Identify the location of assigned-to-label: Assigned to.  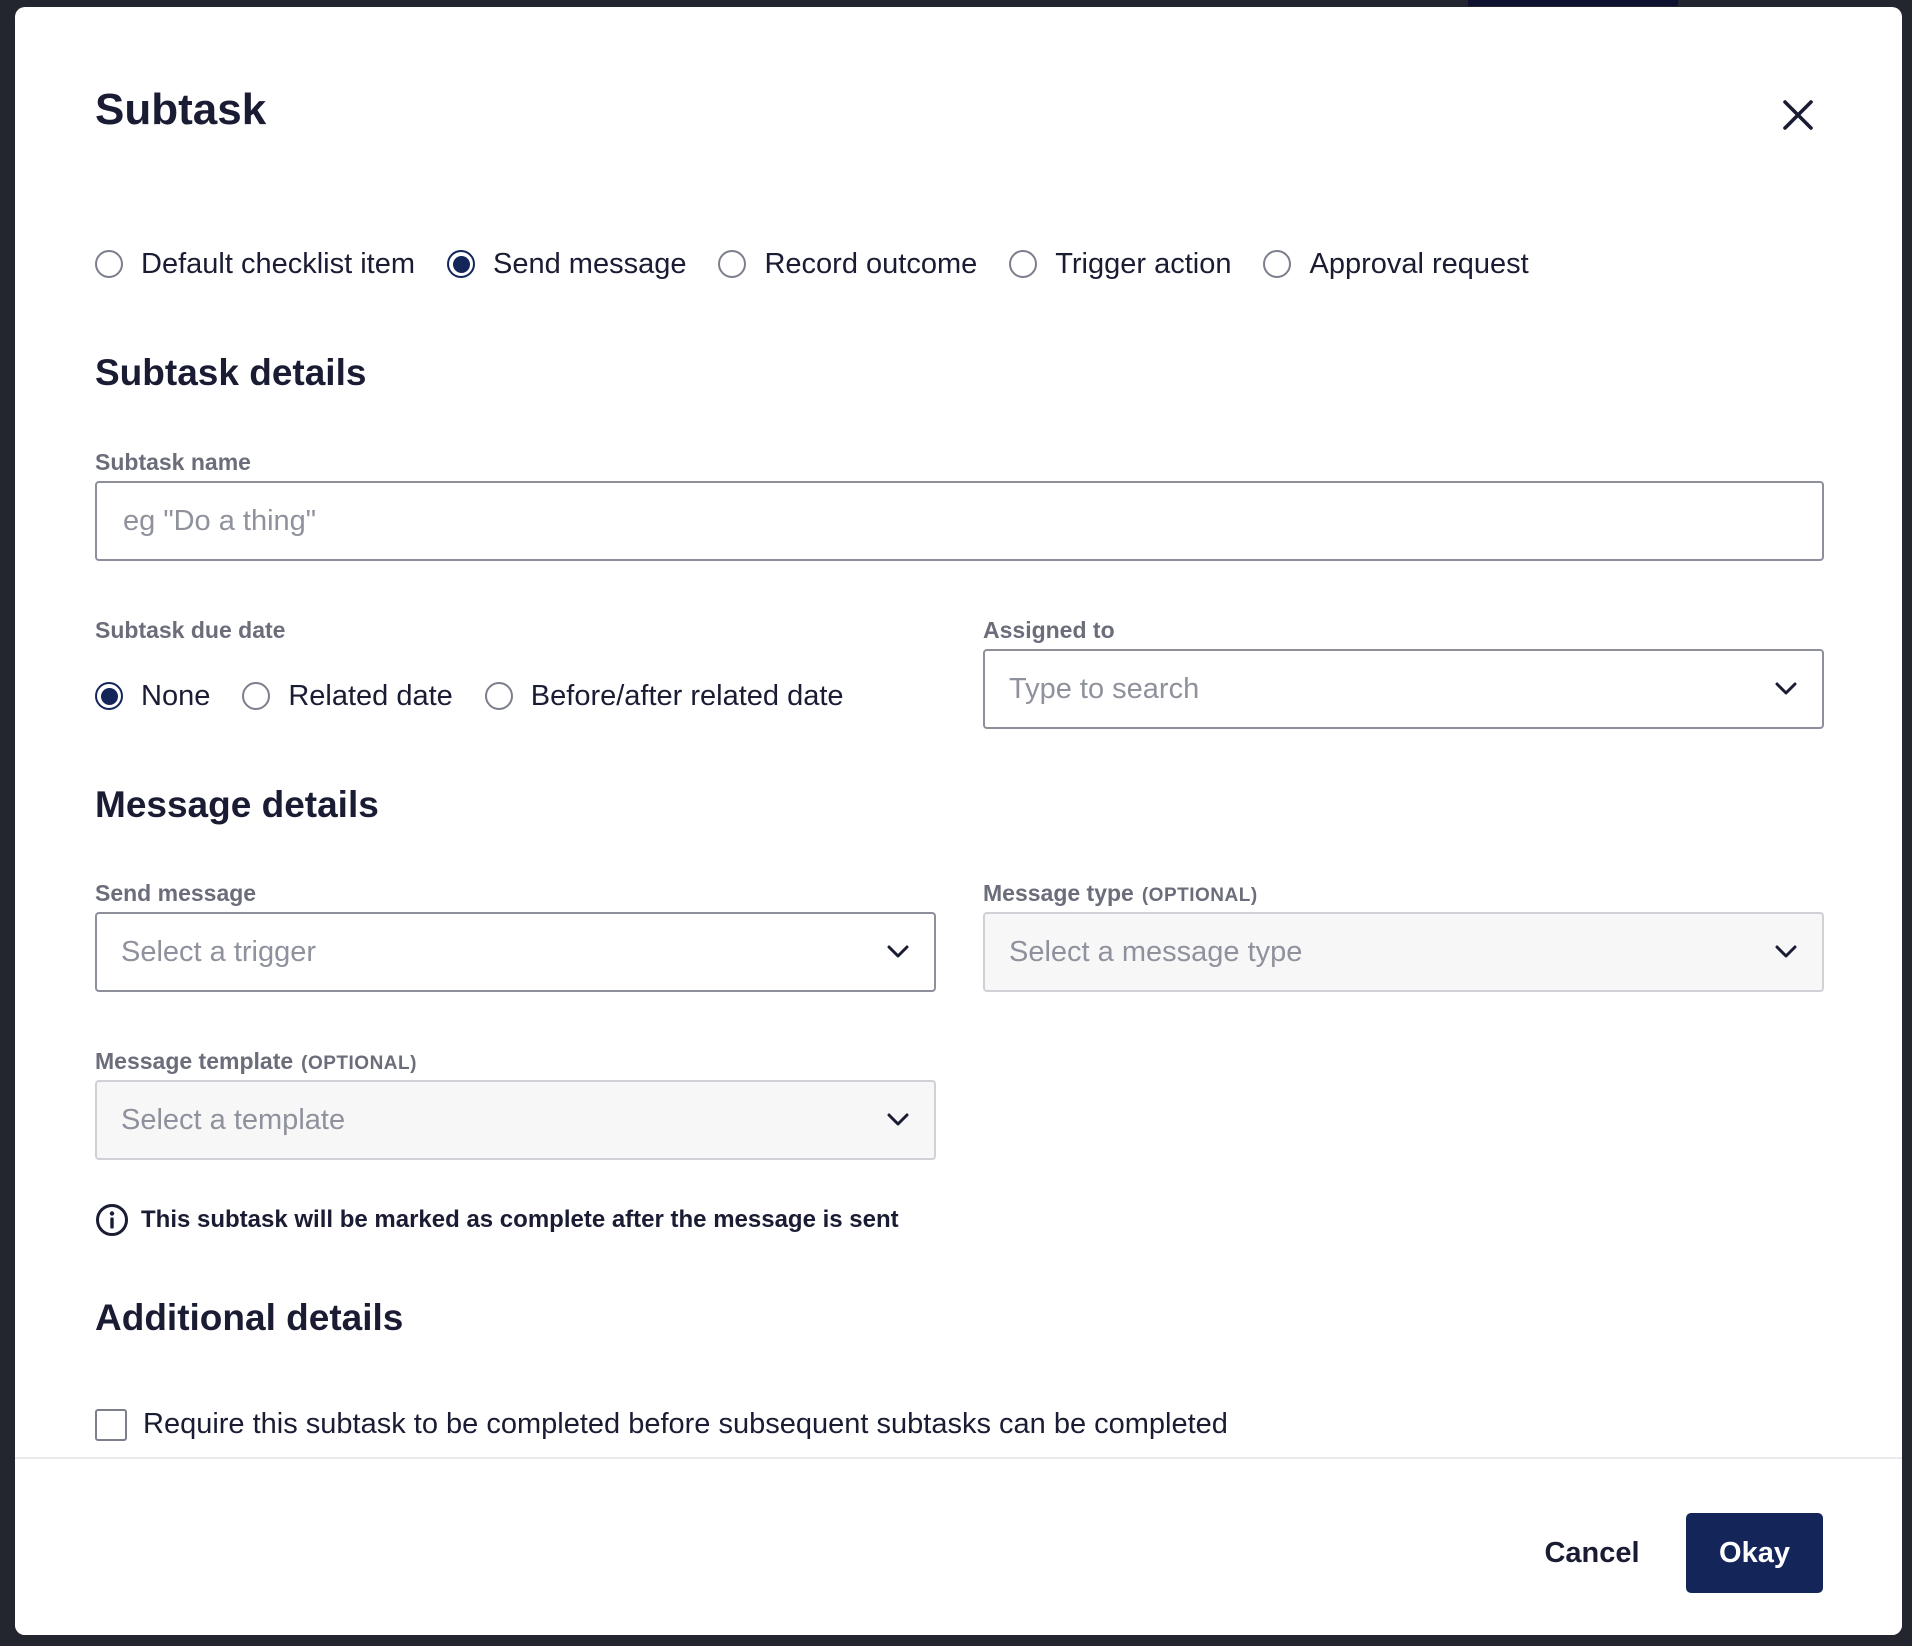
(1049, 630).